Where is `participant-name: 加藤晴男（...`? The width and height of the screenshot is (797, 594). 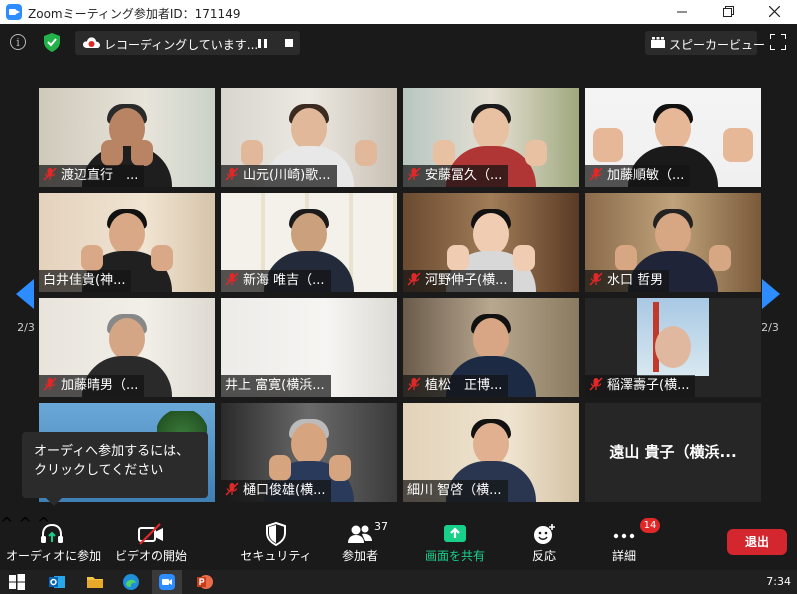 participant-name: 加藤晴男（... is located at coordinates (92, 386).